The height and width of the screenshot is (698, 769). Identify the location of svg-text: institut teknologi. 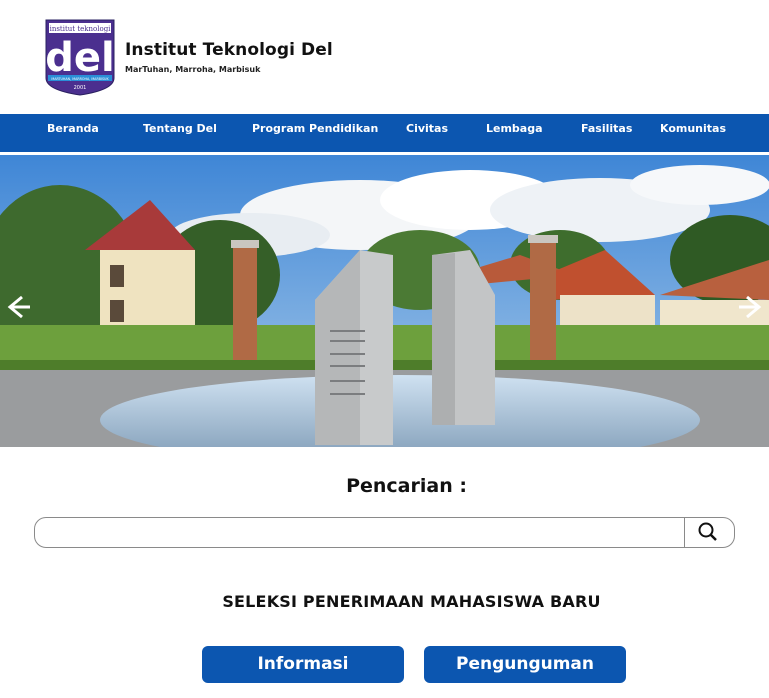
(81, 29).